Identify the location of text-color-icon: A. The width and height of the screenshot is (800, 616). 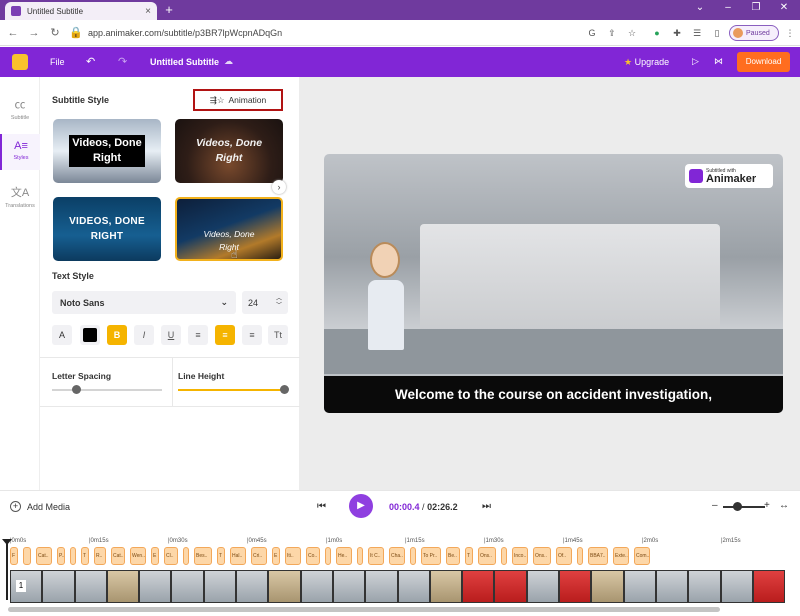
(62, 335).